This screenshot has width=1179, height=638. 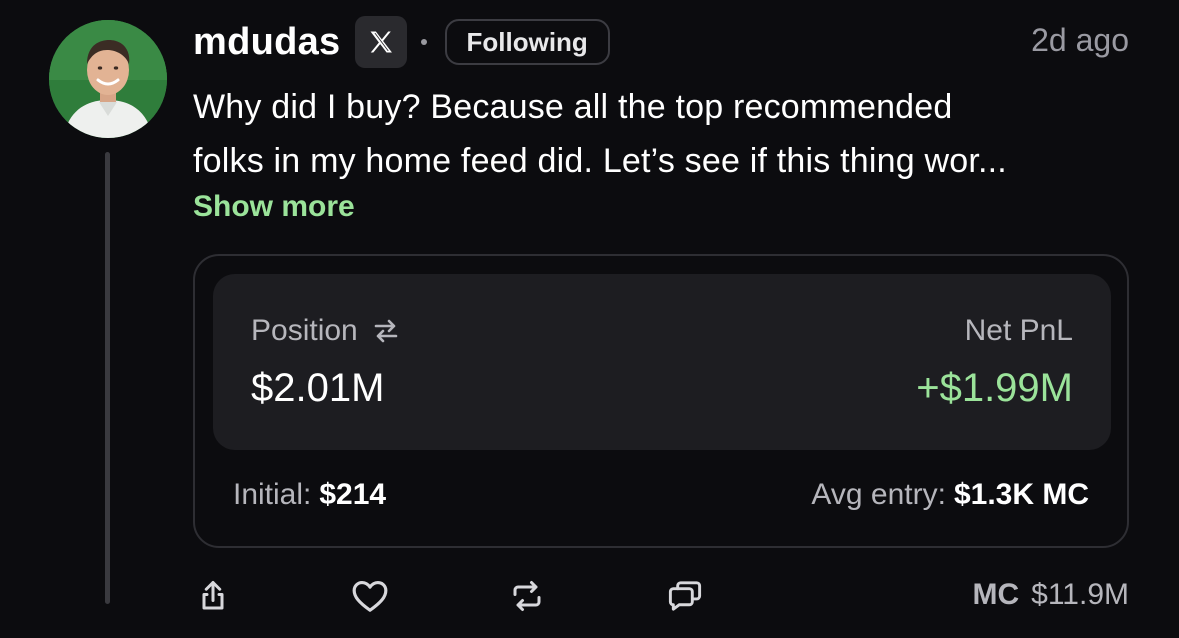 I want to click on market-cap: MC $11.9M, so click(x=1051, y=595).